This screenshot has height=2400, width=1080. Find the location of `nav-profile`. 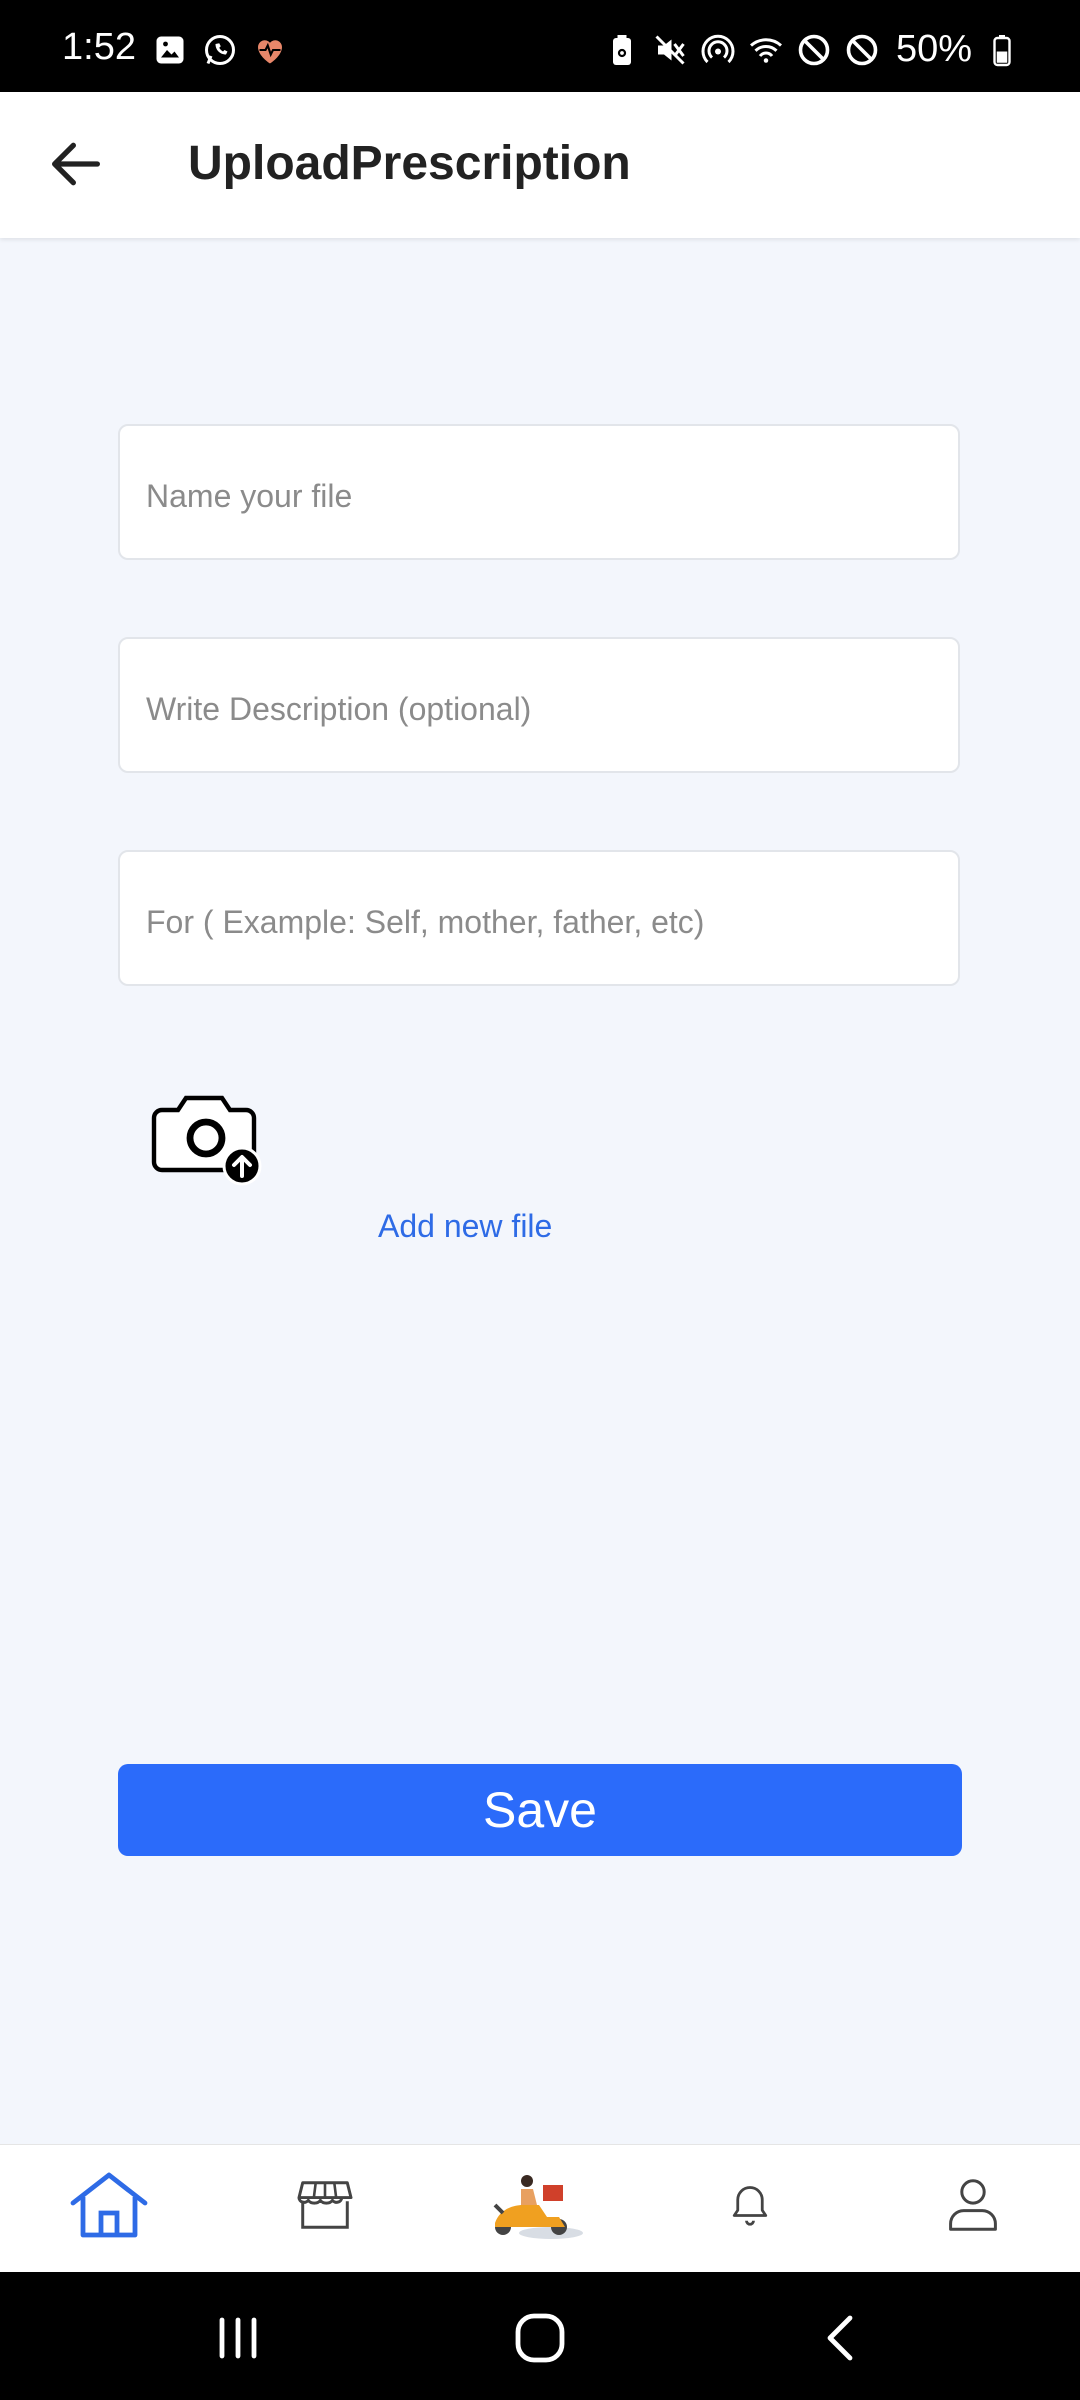

nav-profile is located at coordinates (973, 2205).